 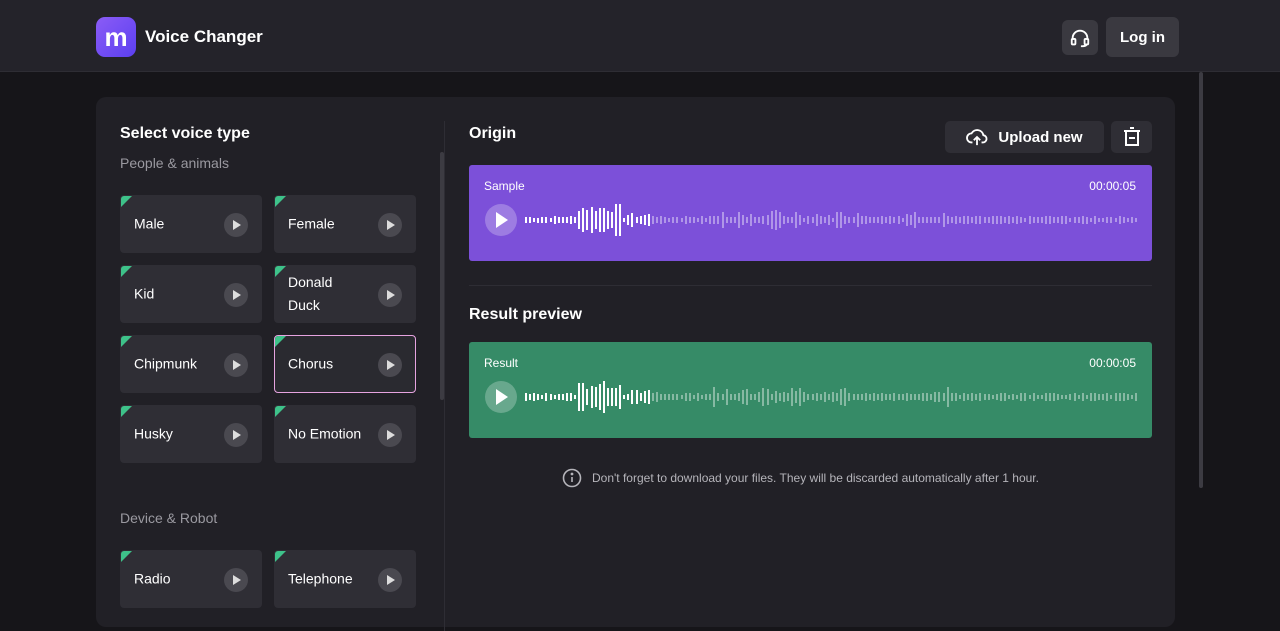 I want to click on app-logo: m, so click(x=116, y=37).